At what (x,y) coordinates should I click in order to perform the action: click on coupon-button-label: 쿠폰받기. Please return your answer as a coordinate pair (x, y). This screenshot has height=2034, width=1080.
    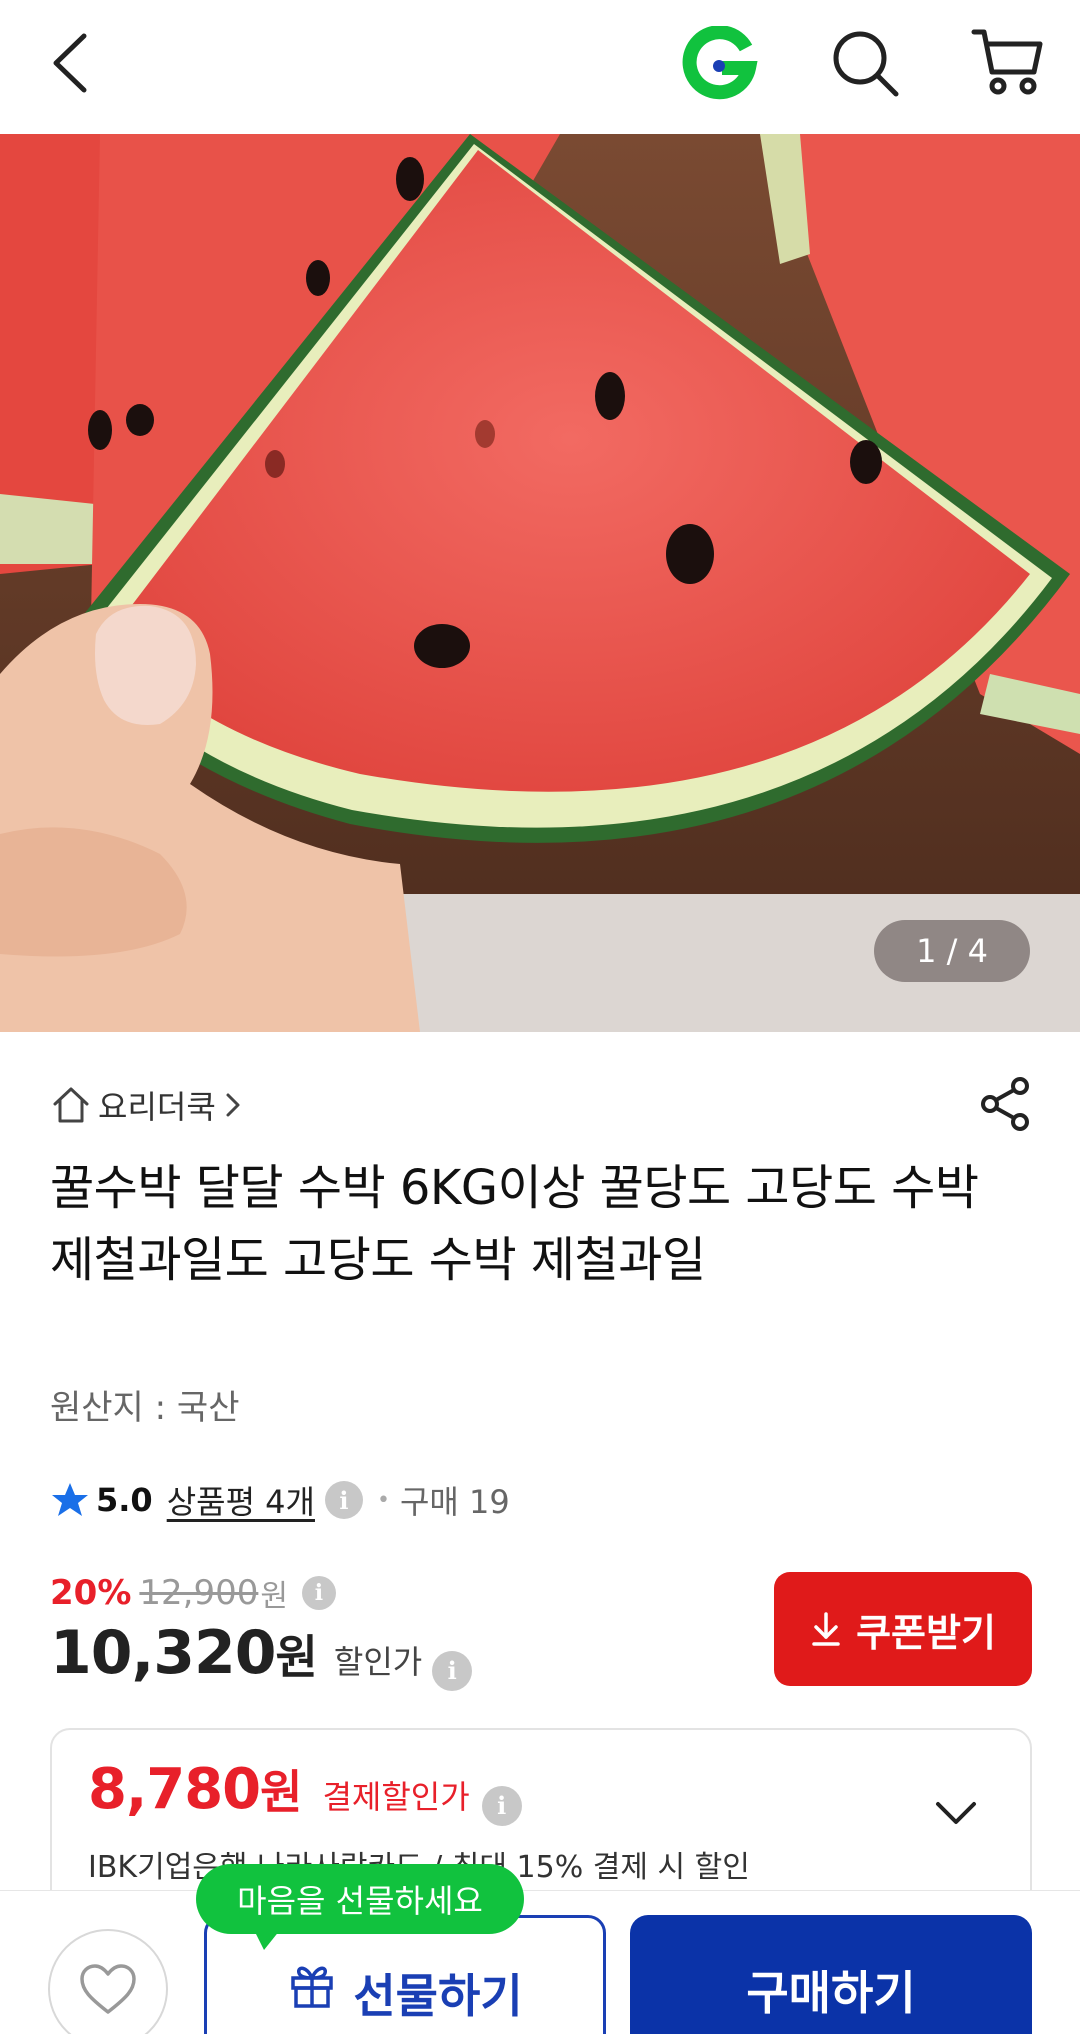
    Looking at the image, I should click on (926, 1632).